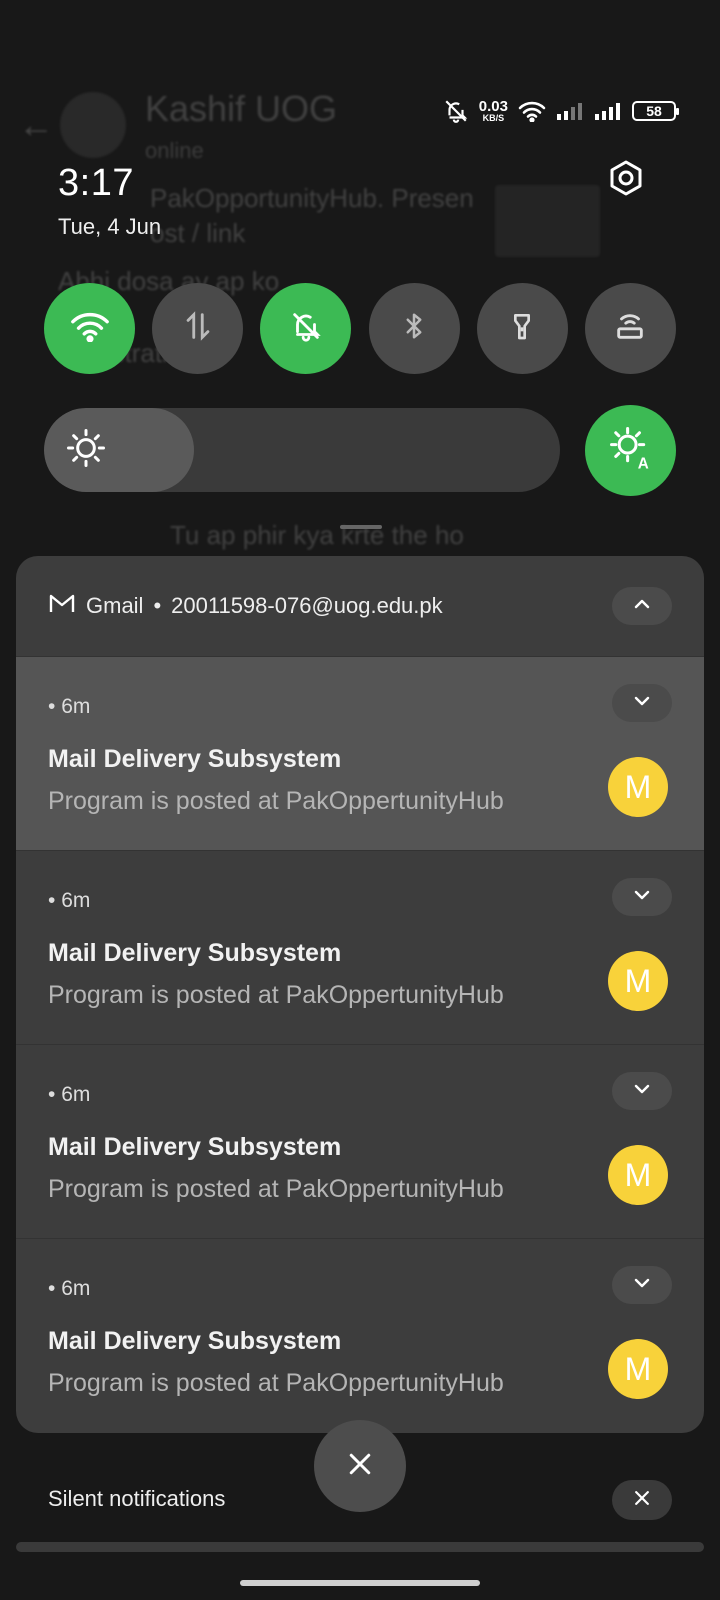  What do you see at coordinates (360, 1583) in the screenshot?
I see `home-indicator` at bounding box center [360, 1583].